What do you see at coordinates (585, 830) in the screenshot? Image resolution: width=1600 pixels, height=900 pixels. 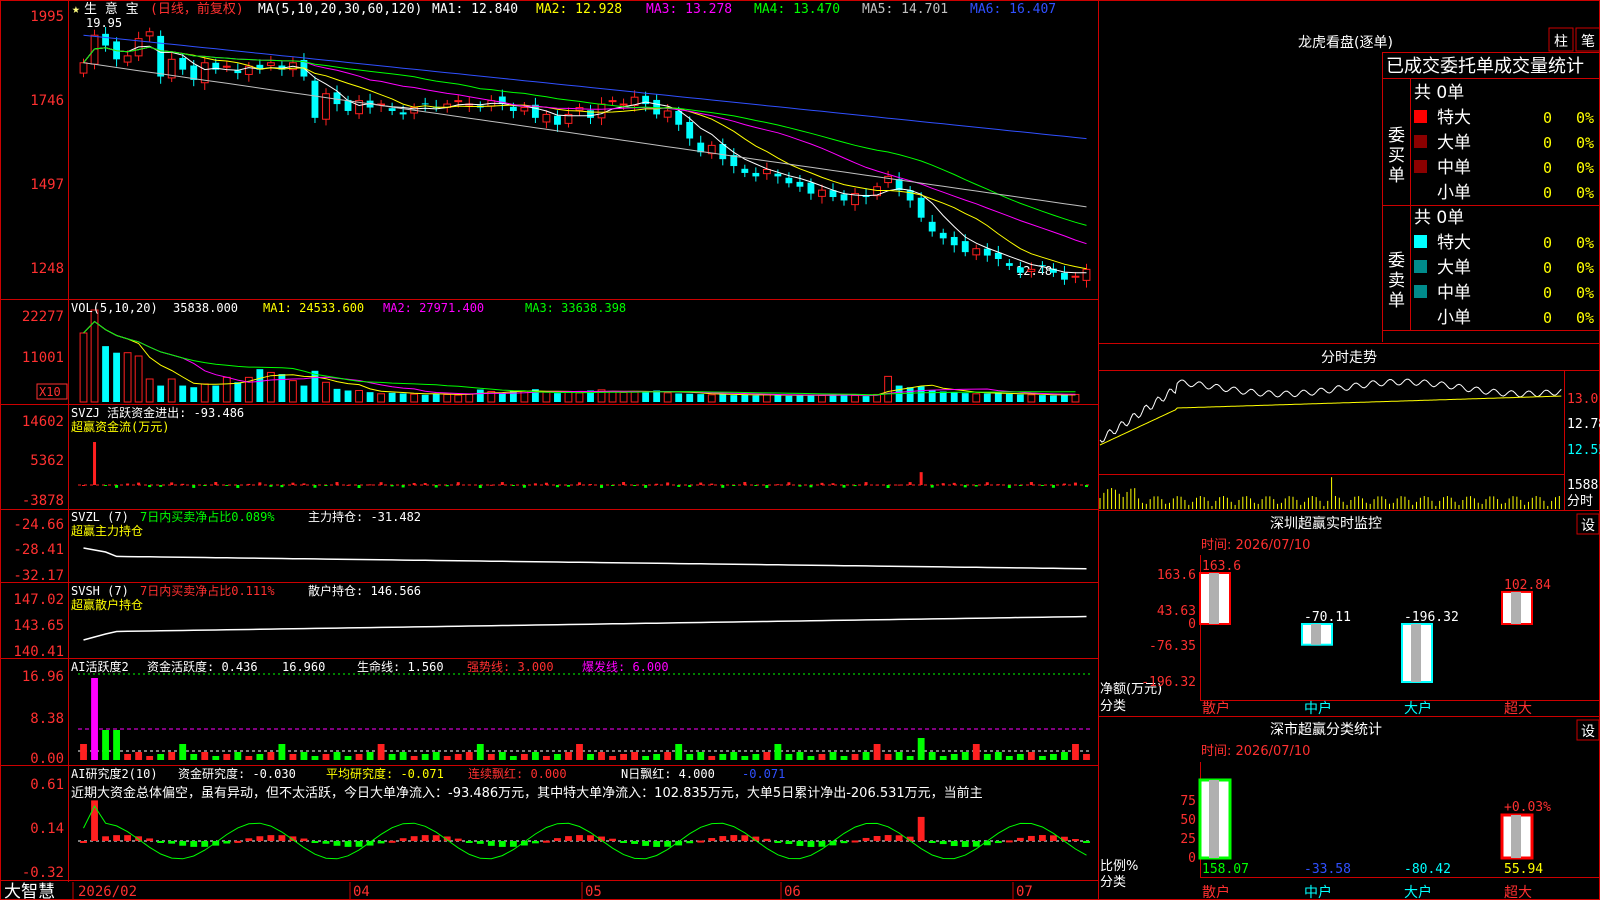 I see `ai2-plot` at bounding box center [585, 830].